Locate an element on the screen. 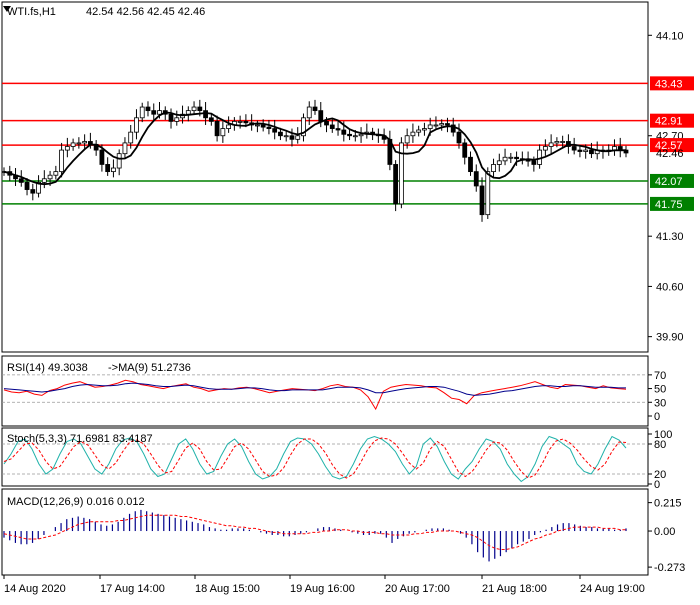  macd-tick-label: -0.273 is located at coordinates (669, 568).